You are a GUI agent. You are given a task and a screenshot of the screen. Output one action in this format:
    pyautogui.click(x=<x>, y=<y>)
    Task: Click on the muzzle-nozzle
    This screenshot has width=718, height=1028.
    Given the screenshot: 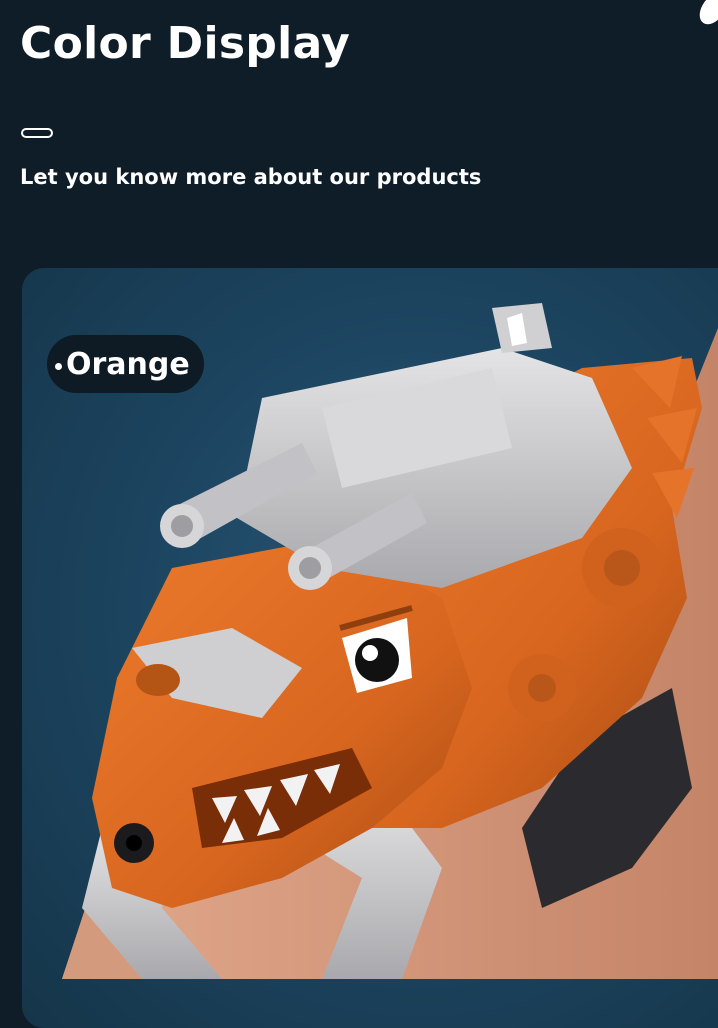 What is the action you would take?
    pyautogui.click(x=134, y=843)
    